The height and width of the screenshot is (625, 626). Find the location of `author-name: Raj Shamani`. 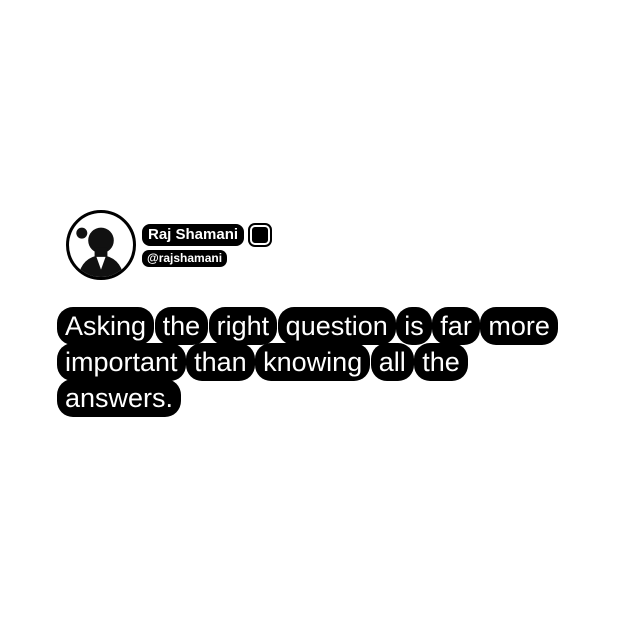

author-name: Raj Shamani is located at coordinates (193, 235).